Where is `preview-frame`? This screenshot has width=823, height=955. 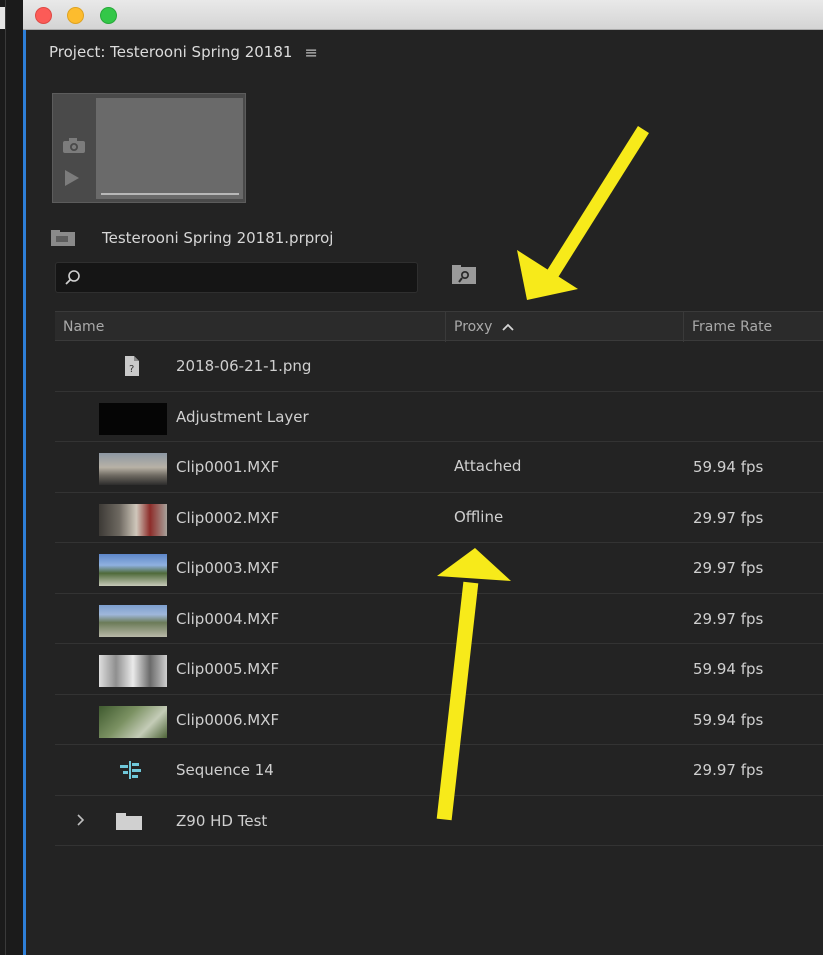
preview-frame is located at coordinates (169, 148).